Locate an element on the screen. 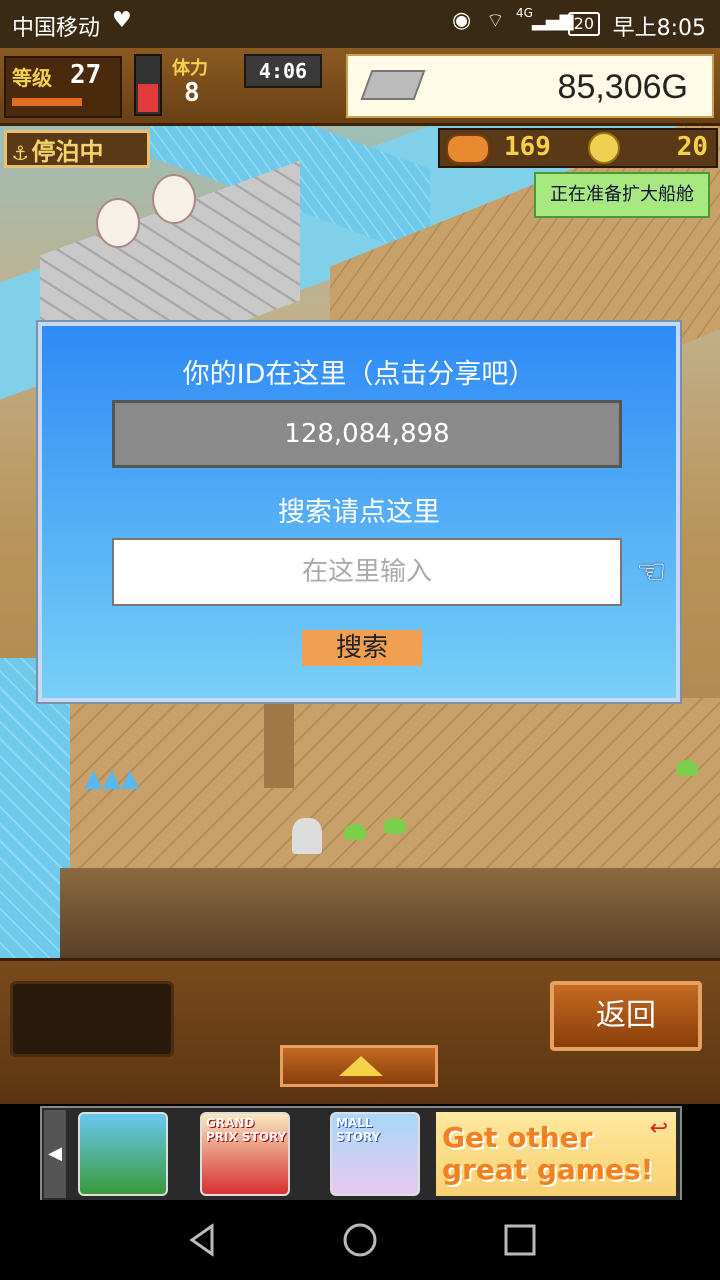  resource-panel: 169 20 is located at coordinates (578, 148).